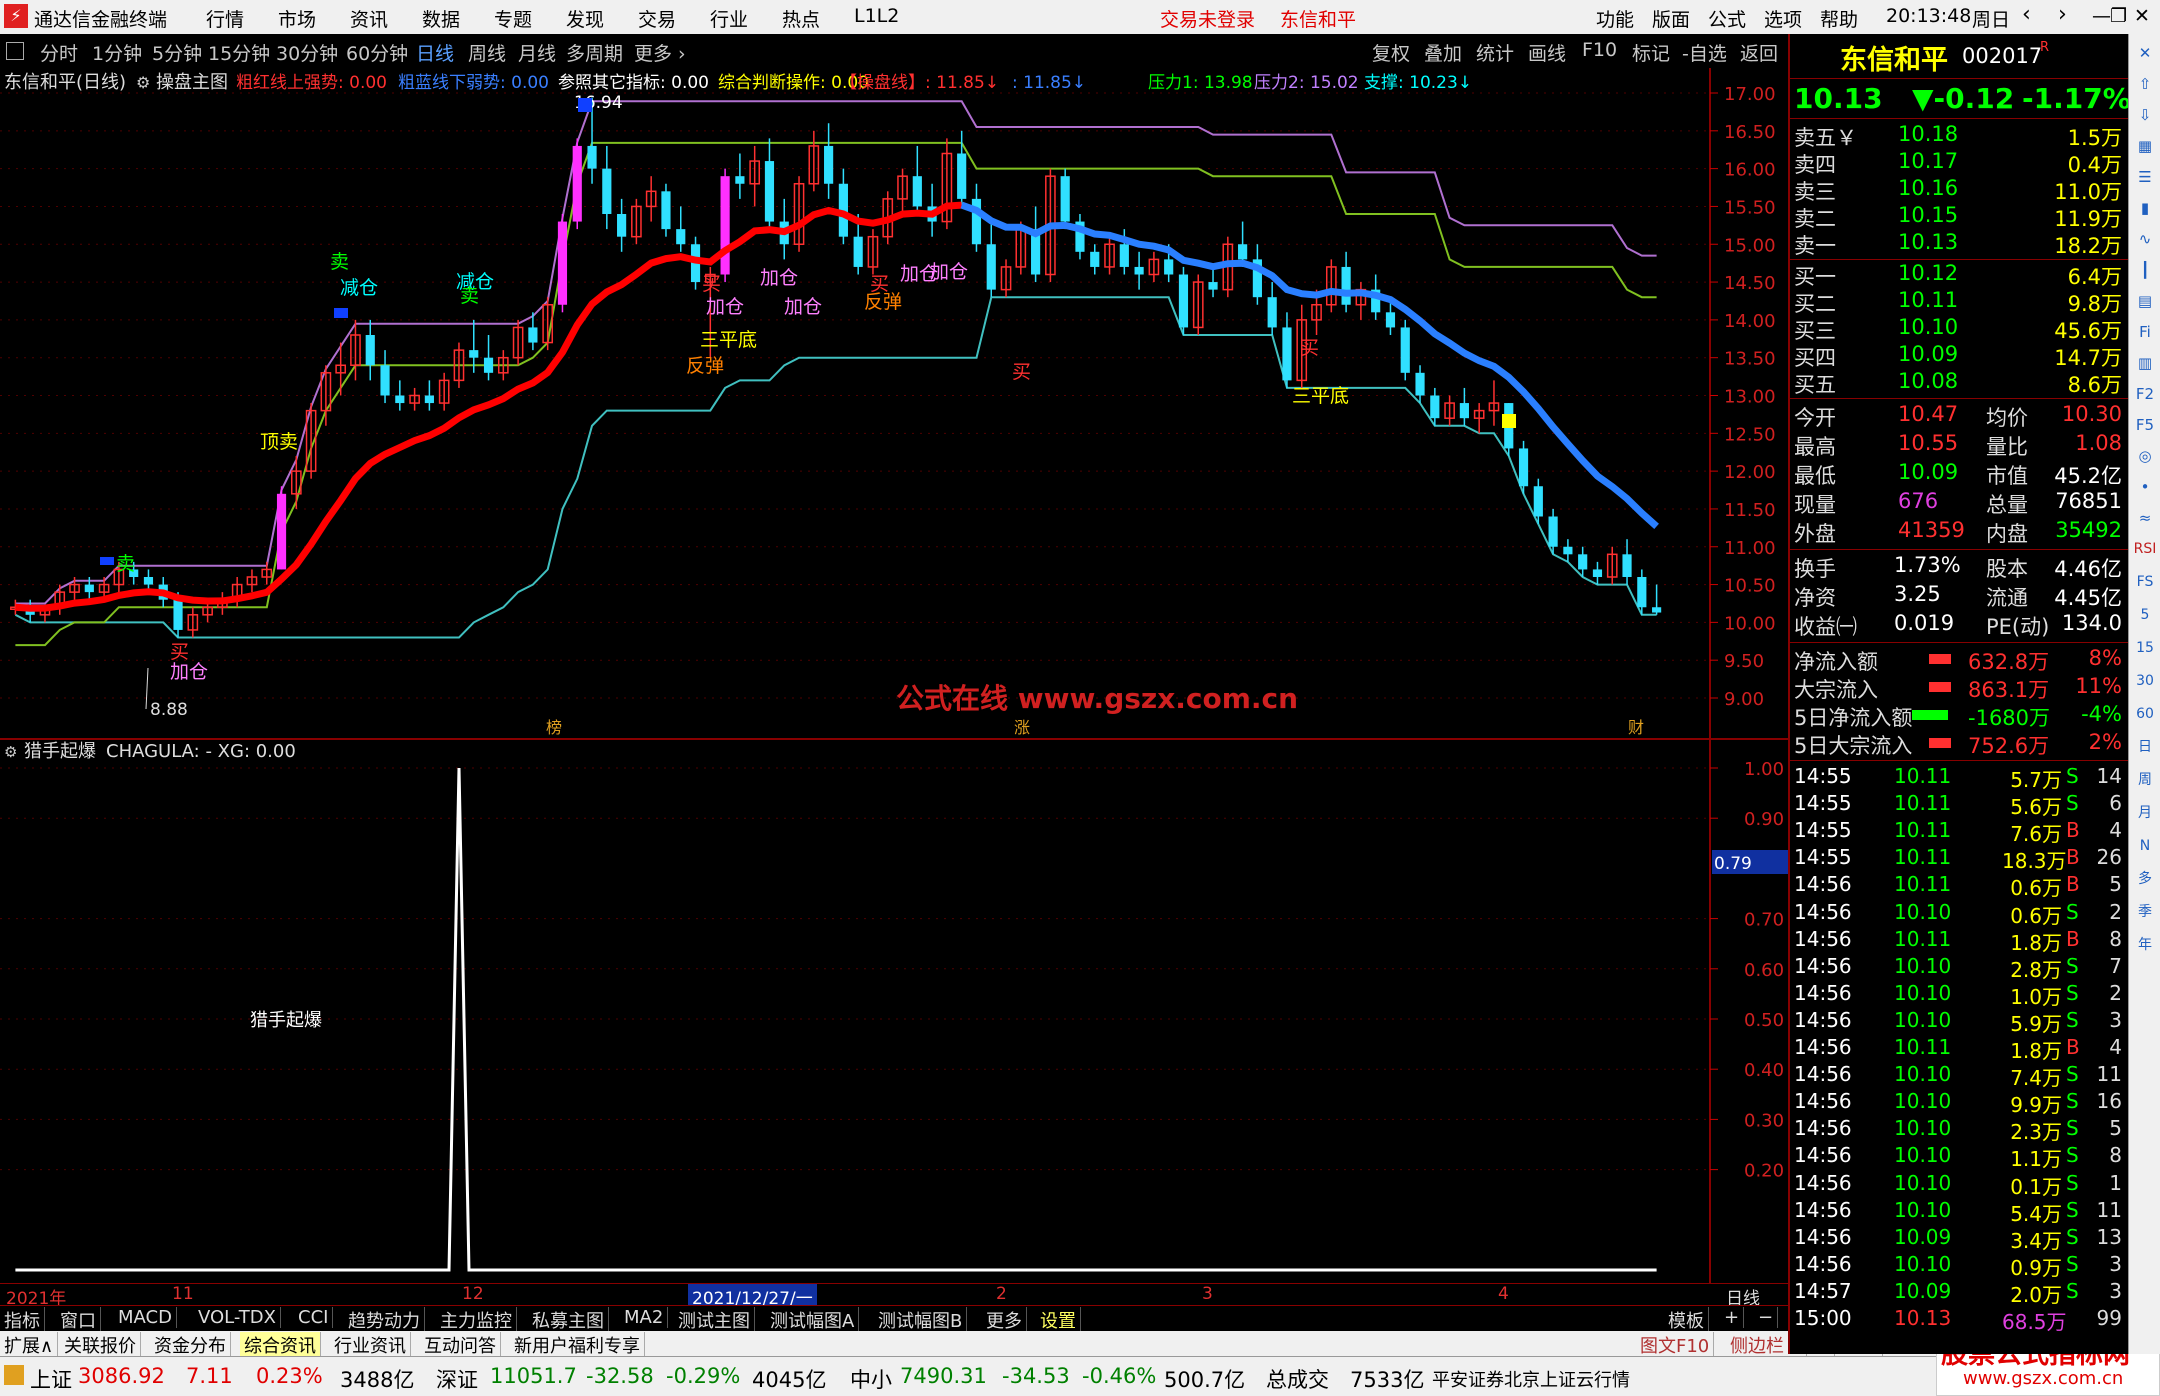 This screenshot has height=1396, width=2160. I want to click on tab1-2: MACD, so click(145, 1317).